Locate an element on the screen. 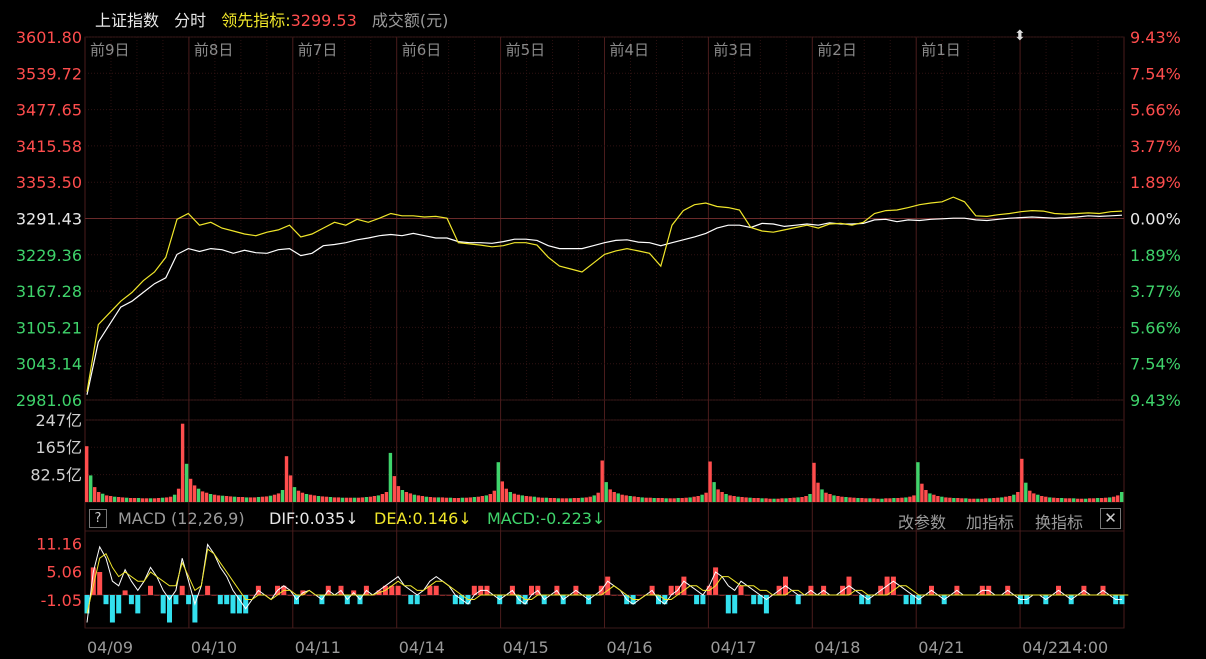 This screenshot has width=1206, height=659. add-indicator-button: 加指标 is located at coordinates (990, 521).